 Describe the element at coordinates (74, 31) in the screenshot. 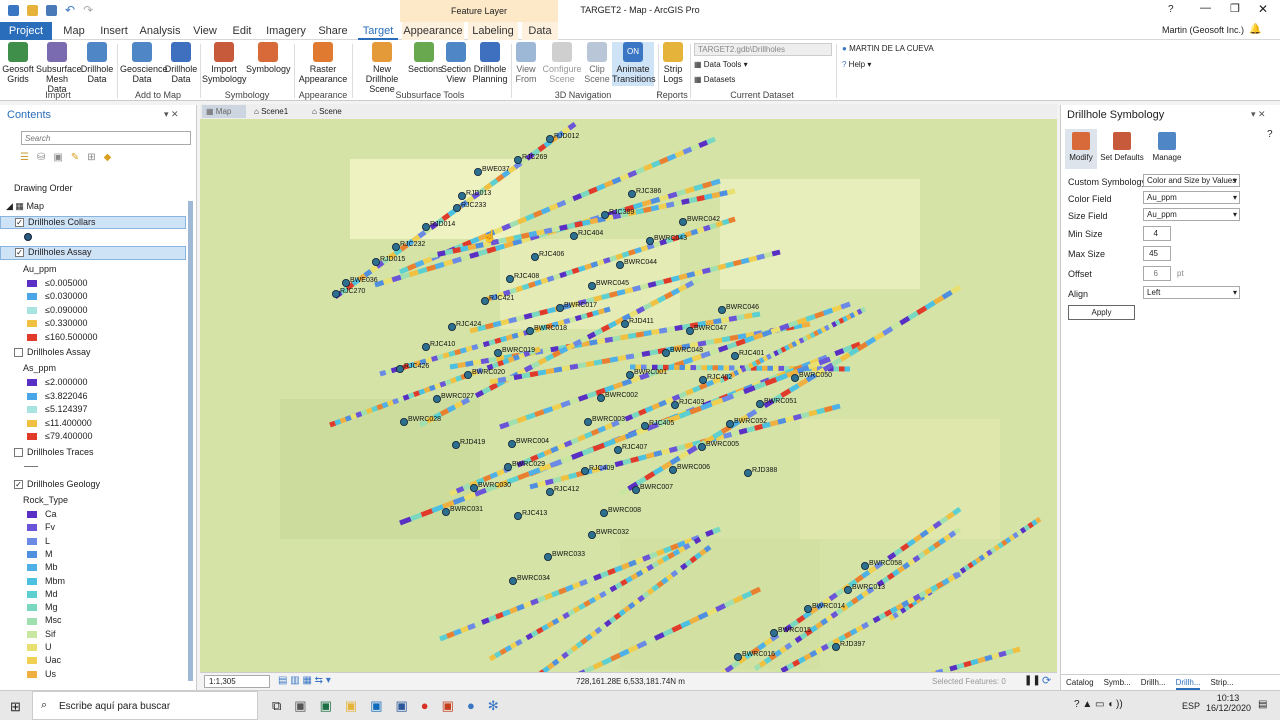

I see `tab-map: Map` at that location.